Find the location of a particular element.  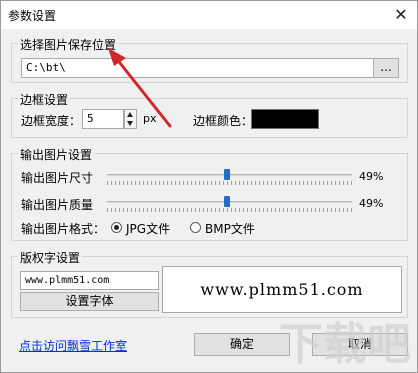

output-format-label: 输出图片格式： is located at coordinates (63, 229).